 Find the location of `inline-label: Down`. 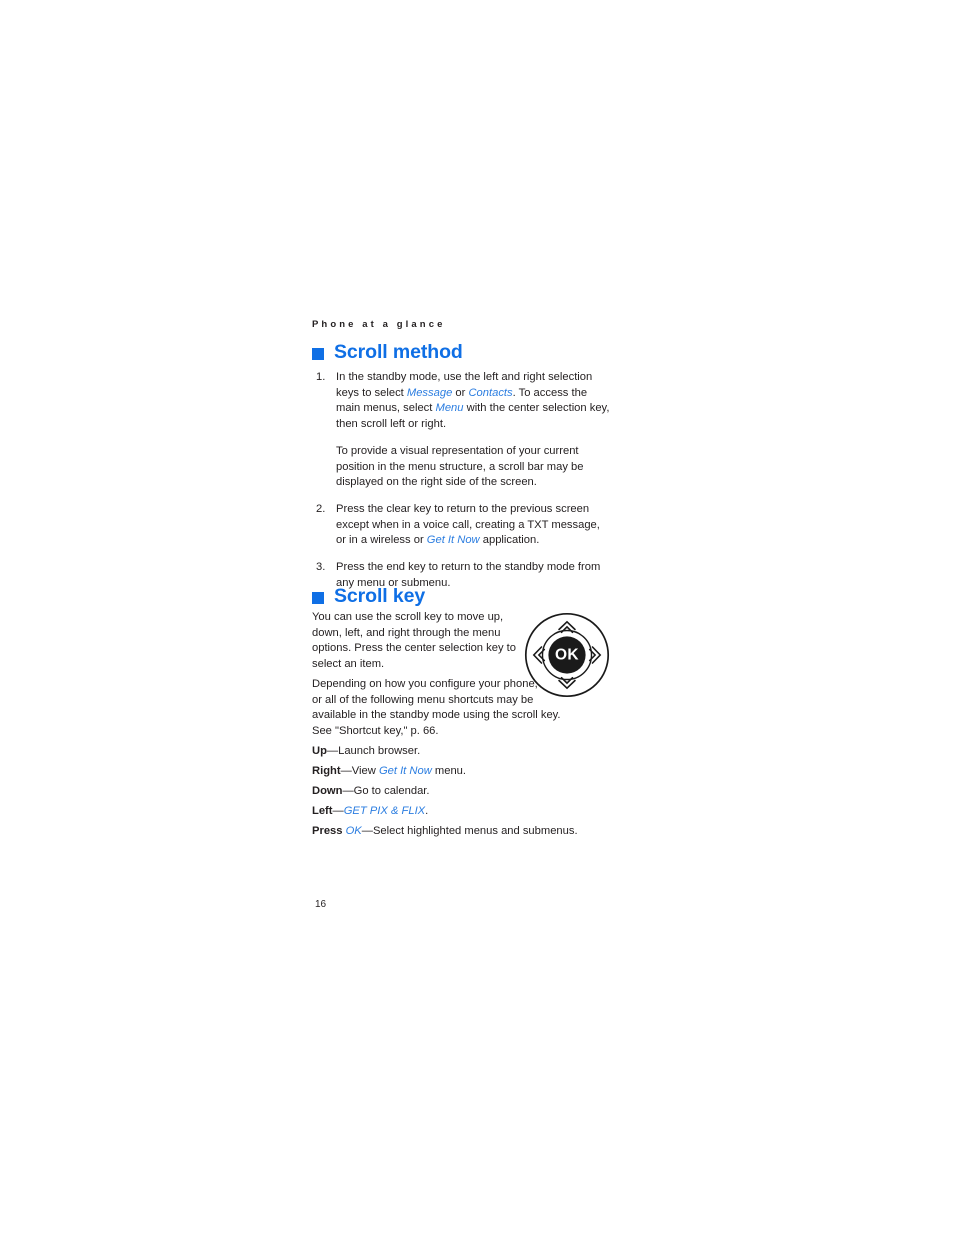

inline-label: Down is located at coordinates (327, 791).